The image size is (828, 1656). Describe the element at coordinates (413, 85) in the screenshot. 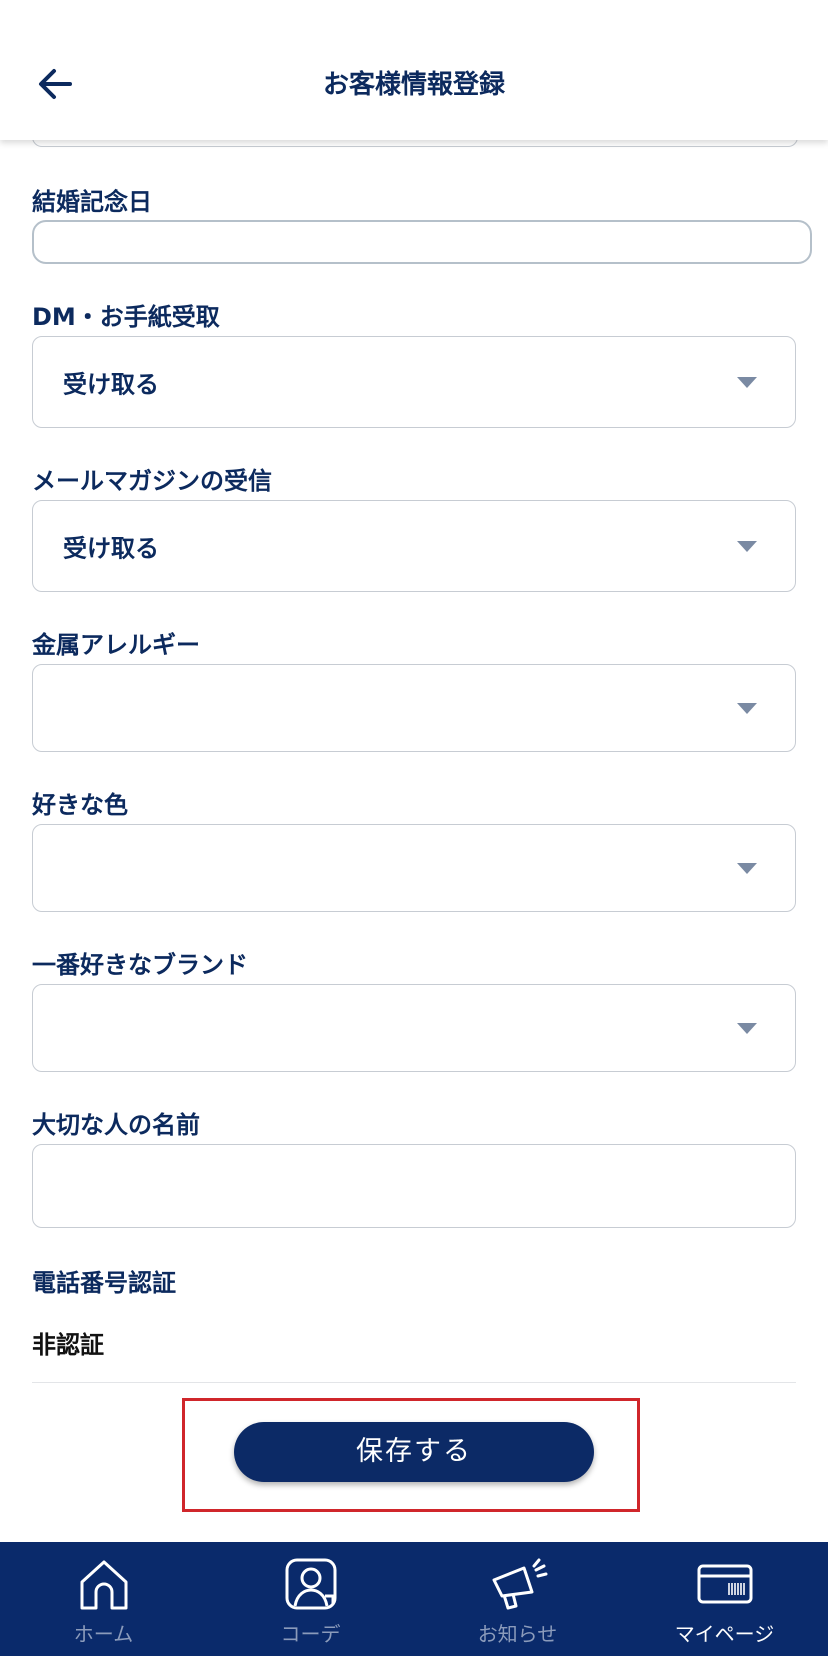

I see `page-title: お客様情報登録` at that location.